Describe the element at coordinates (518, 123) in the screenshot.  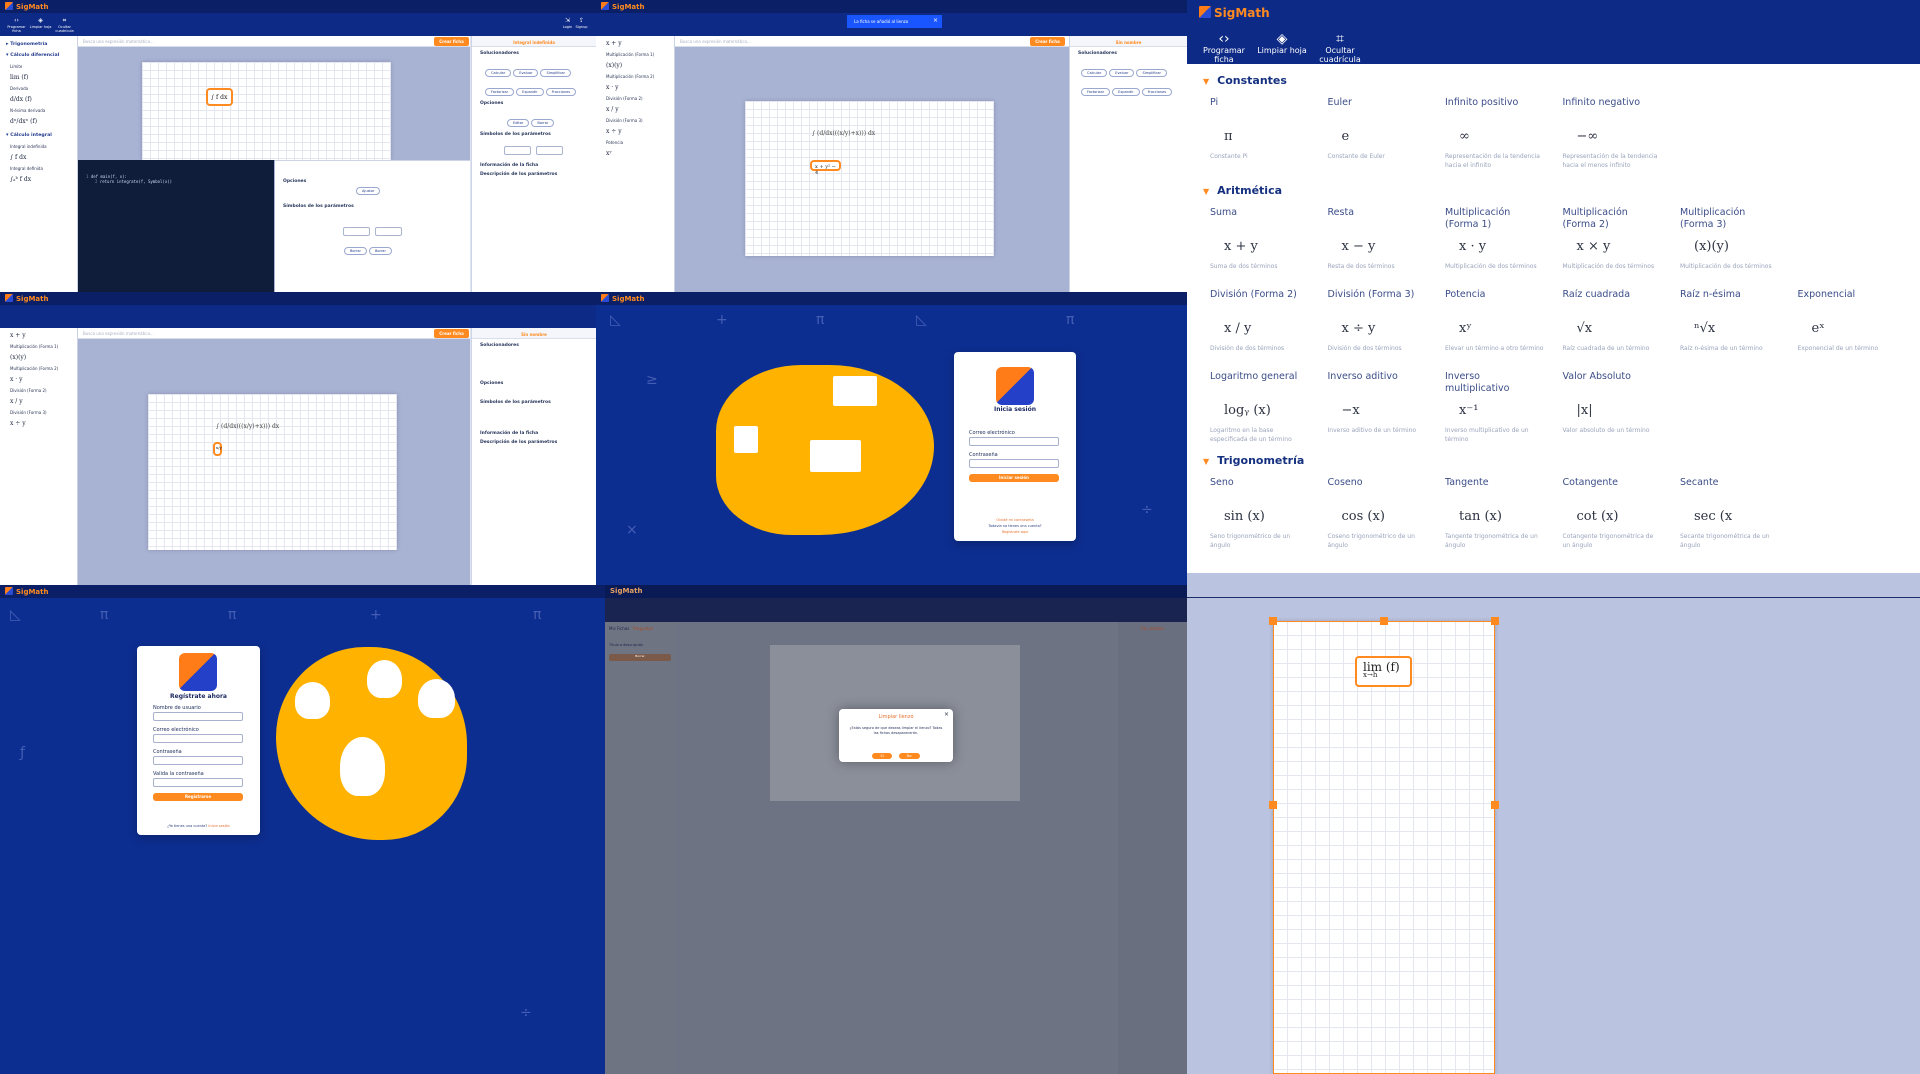
I see `edit-button: Editar` at that location.